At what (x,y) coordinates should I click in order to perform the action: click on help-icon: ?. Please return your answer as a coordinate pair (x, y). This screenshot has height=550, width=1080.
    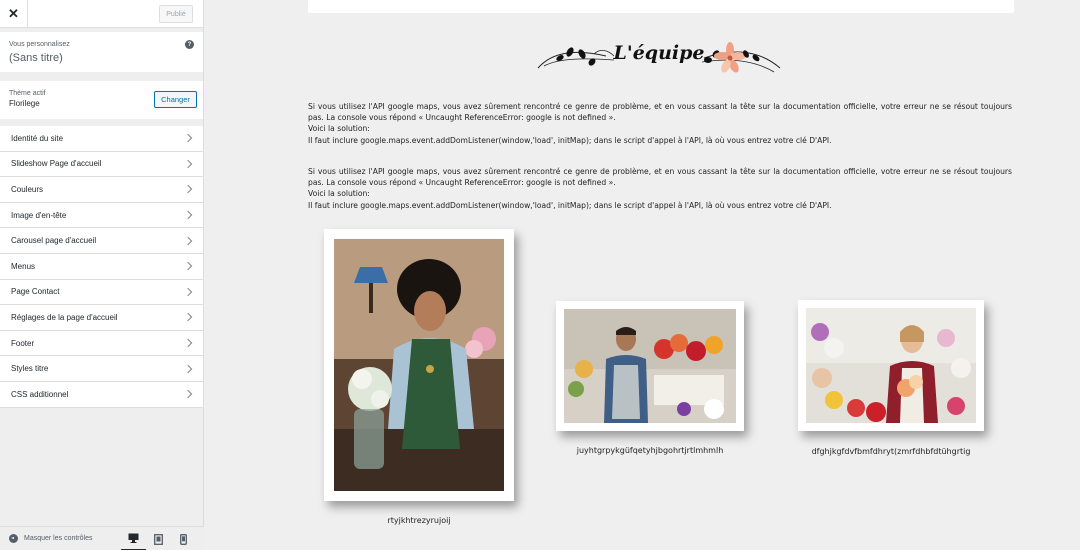
    Looking at the image, I should click on (189, 44).